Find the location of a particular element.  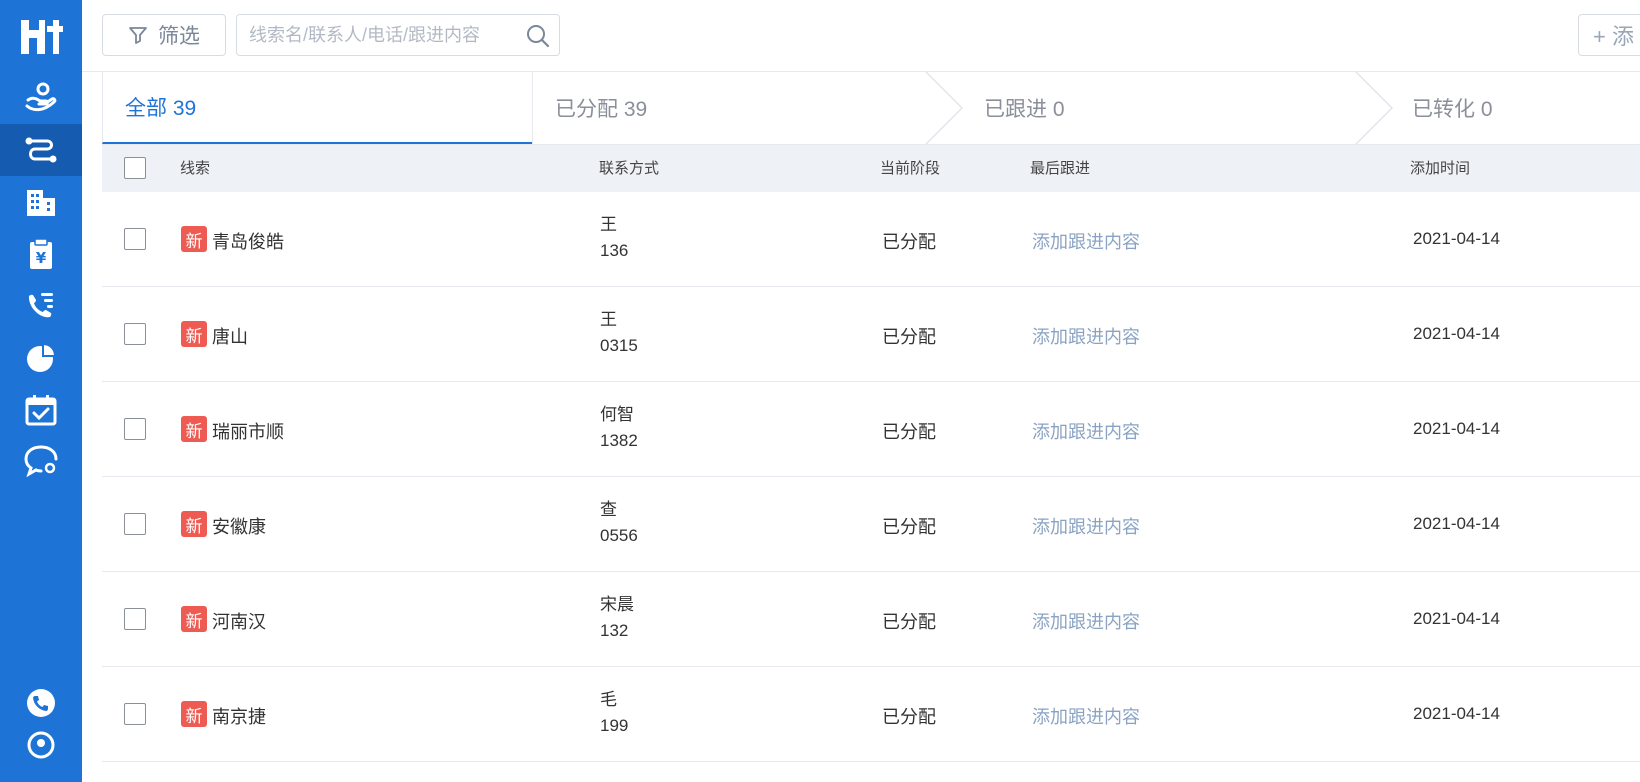

profile-button is located at coordinates (41, 745).